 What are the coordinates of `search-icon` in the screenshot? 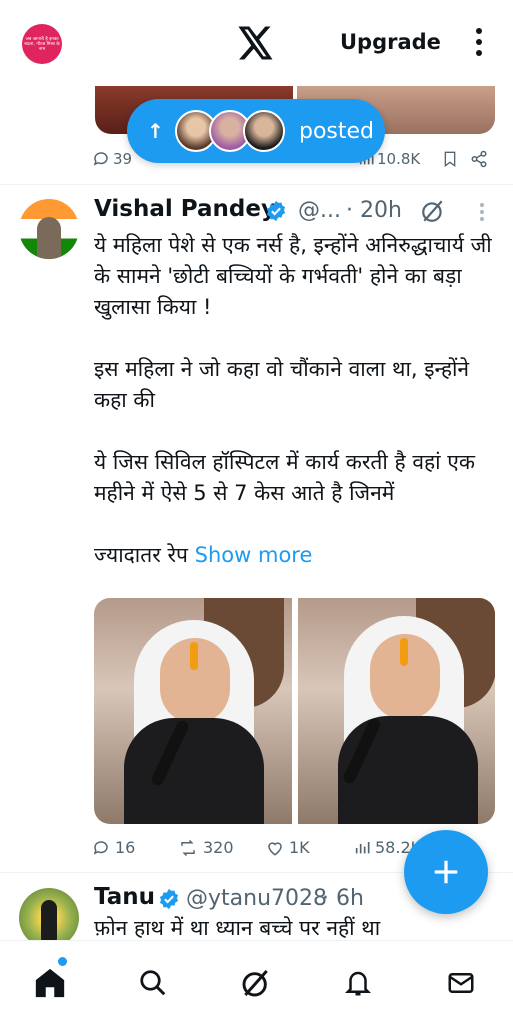 It's located at (153, 983).